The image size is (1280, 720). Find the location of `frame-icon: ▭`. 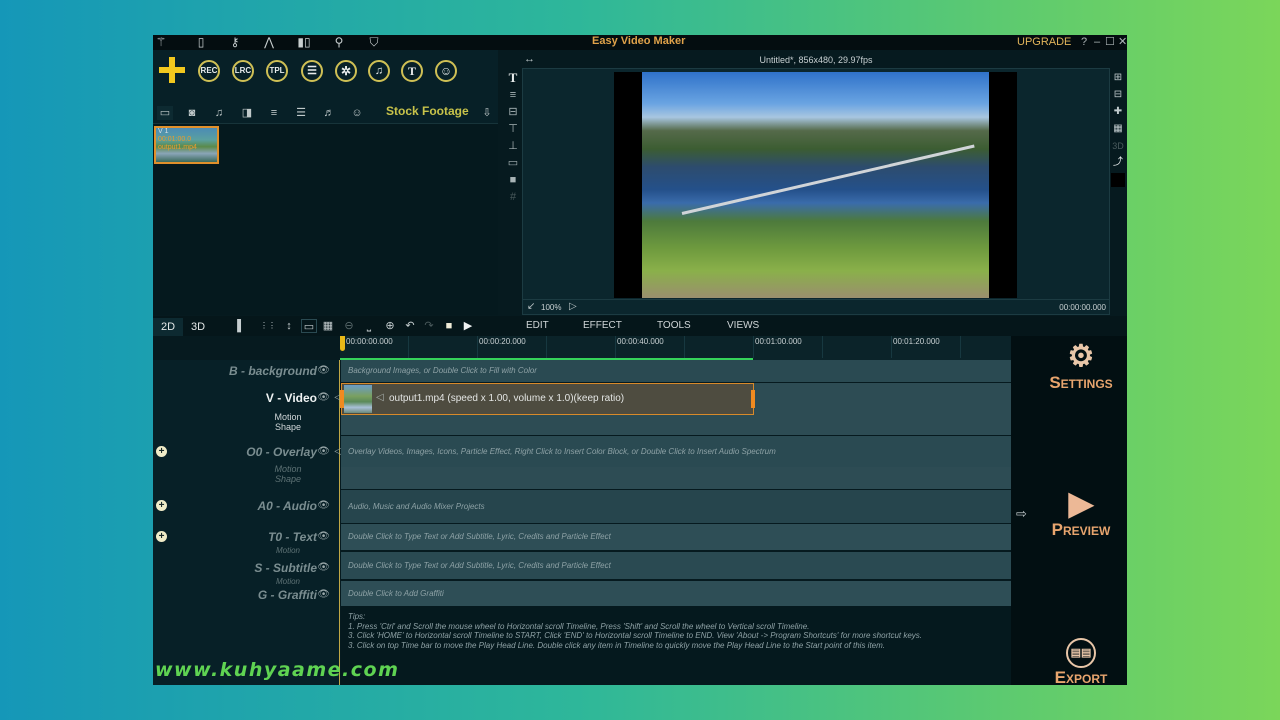

frame-icon: ▭ is located at coordinates (513, 163).